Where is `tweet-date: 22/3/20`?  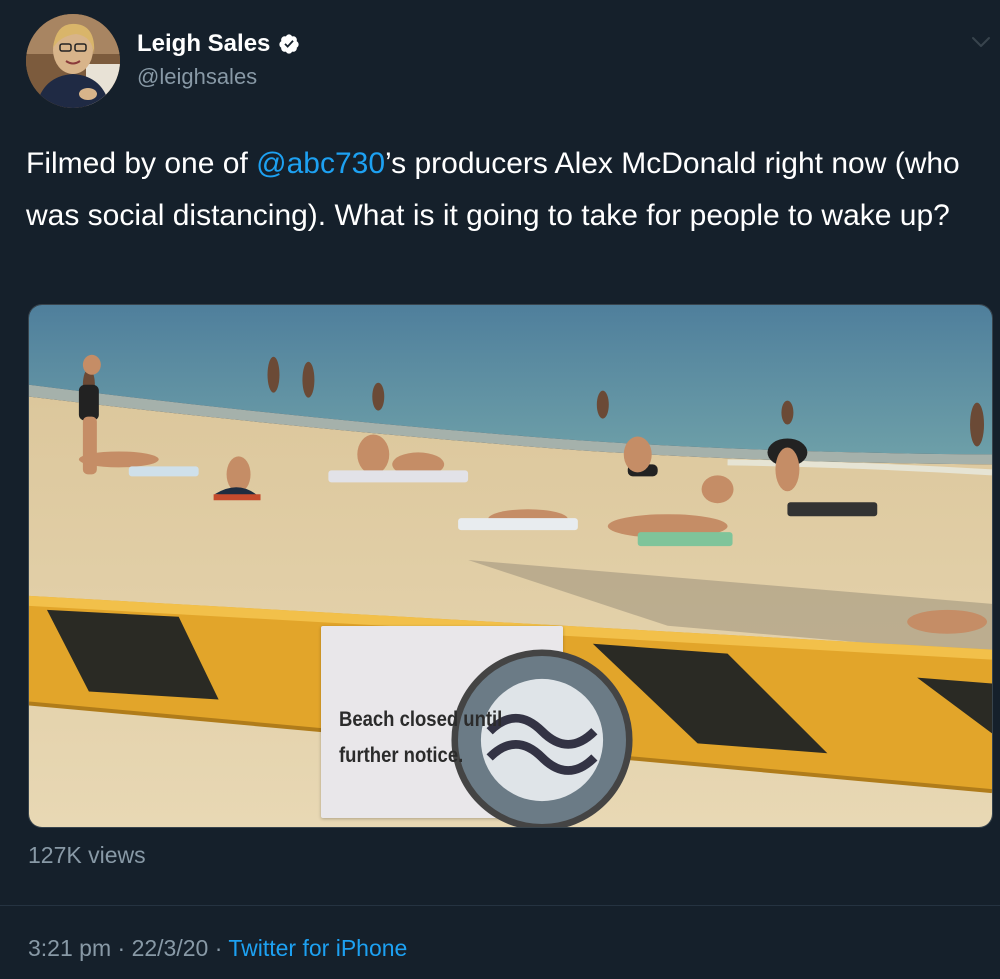 tweet-date: 22/3/20 is located at coordinates (170, 948).